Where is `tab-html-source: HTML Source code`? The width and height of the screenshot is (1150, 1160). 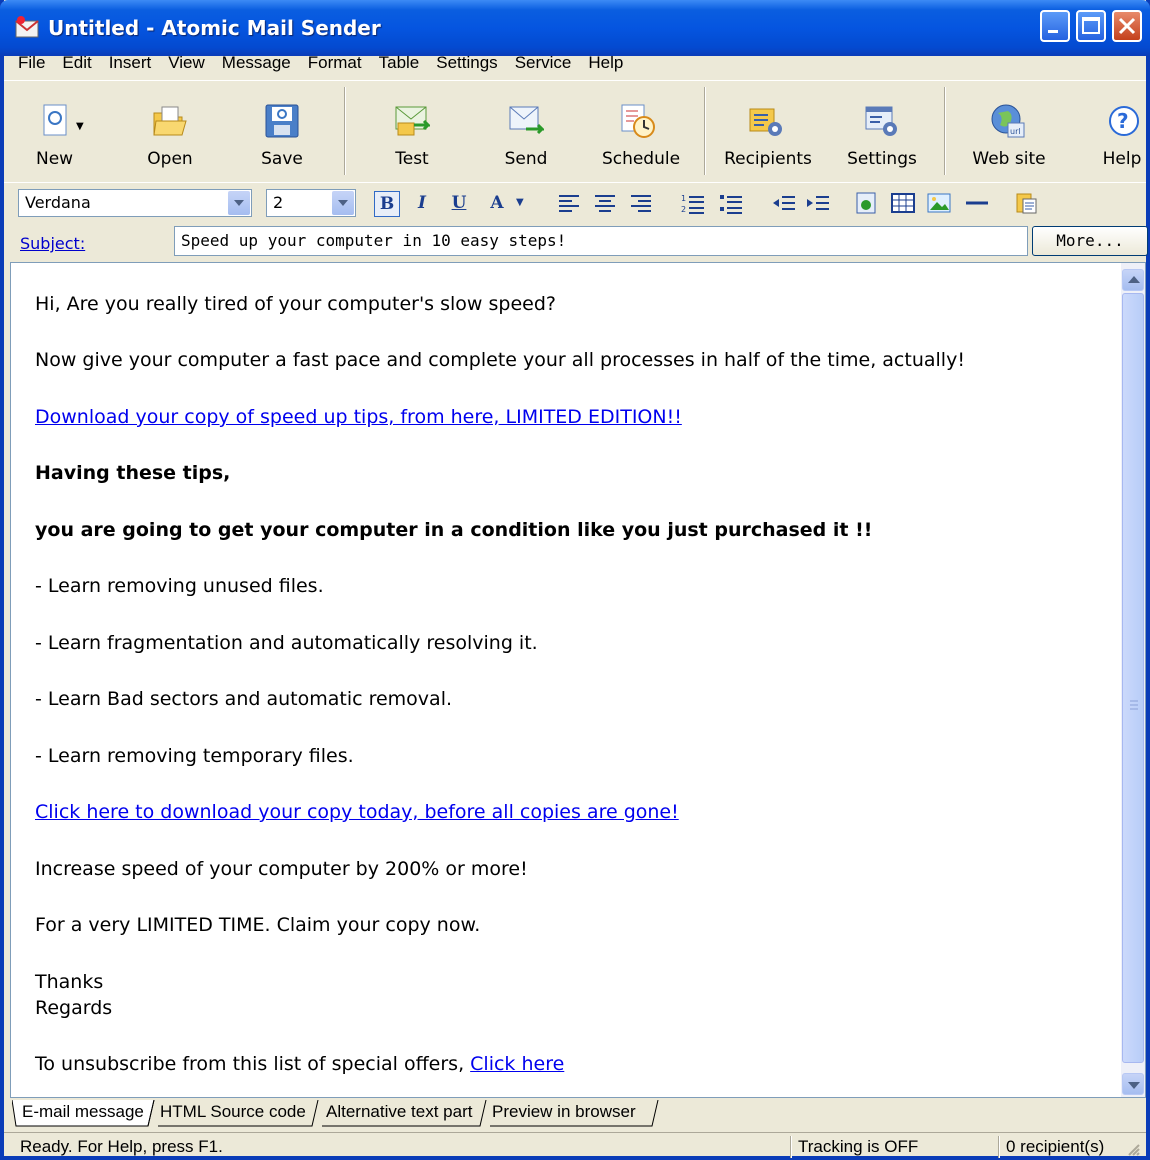
tab-html-source: HTML Source code is located at coordinates (233, 1113).